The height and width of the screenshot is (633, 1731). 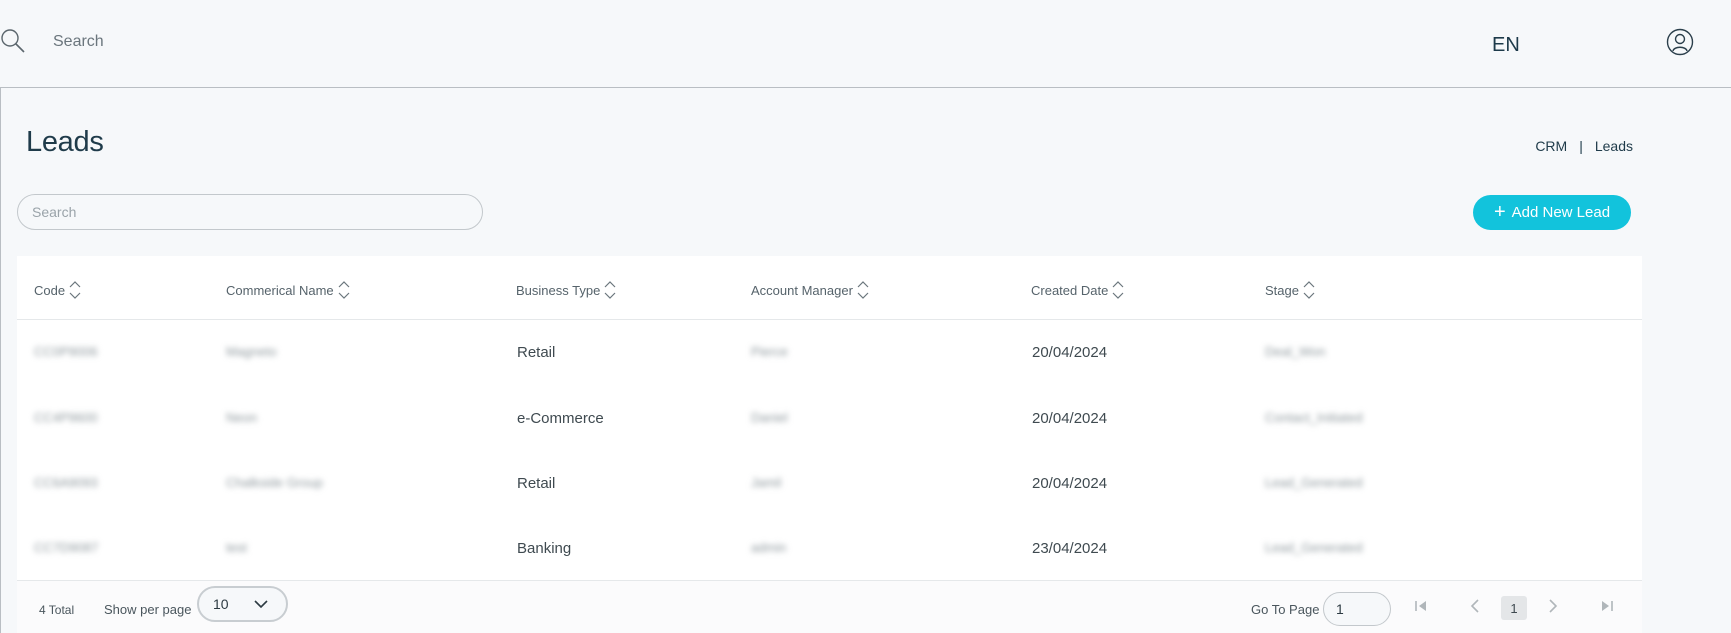 What do you see at coordinates (78, 42) in the screenshot?
I see `global-search-input: Search` at bounding box center [78, 42].